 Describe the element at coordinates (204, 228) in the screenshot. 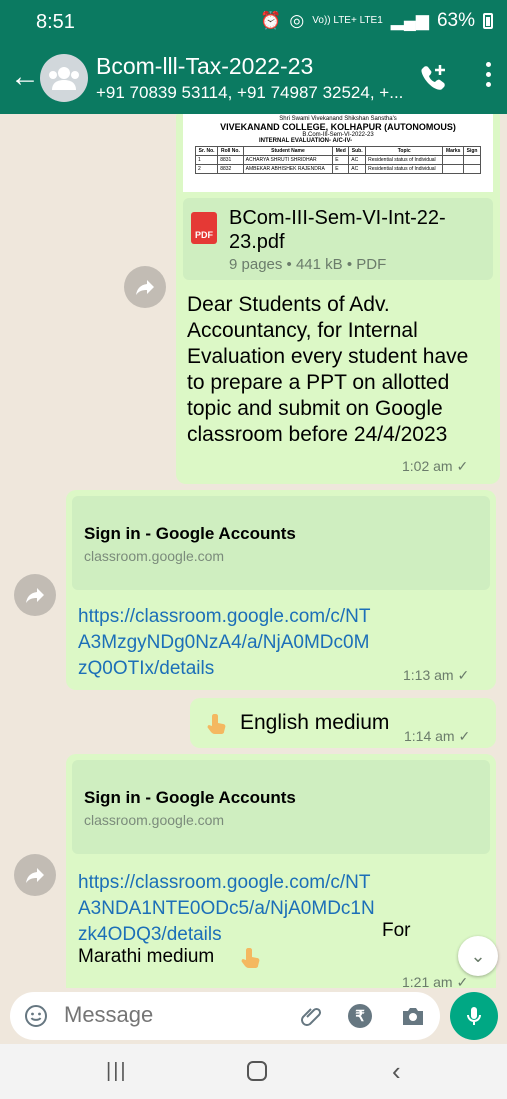

I see `pdf-icon: PDF` at that location.